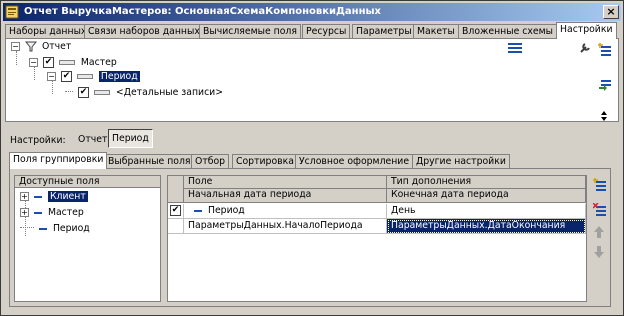  I want to click on tab-filter: Отбор, so click(210, 161).